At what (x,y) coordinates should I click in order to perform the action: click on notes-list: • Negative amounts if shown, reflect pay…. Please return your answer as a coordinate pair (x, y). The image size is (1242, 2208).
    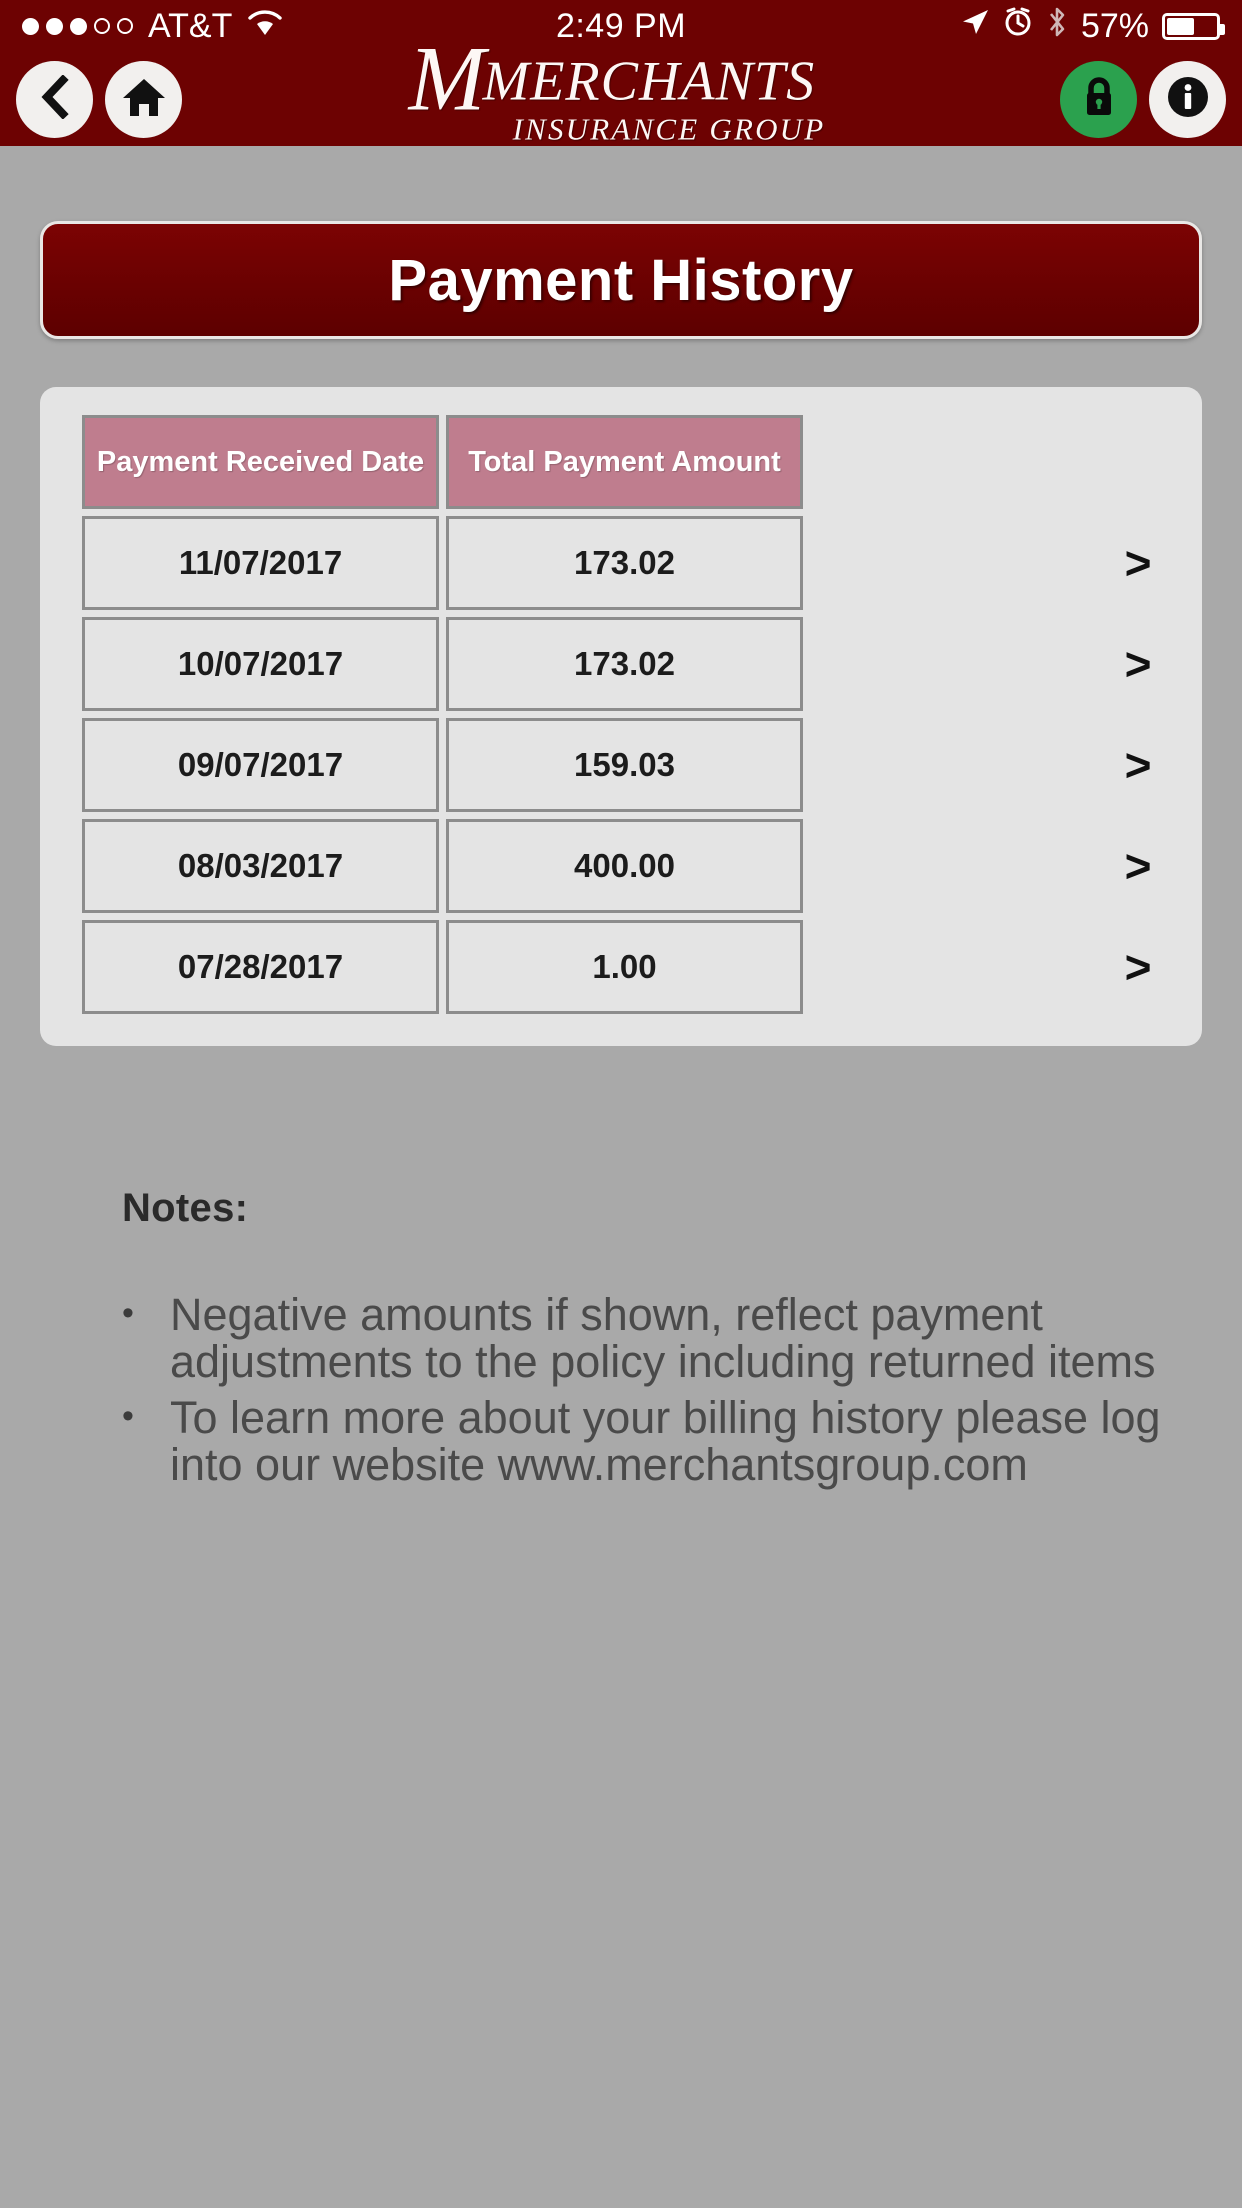
    Looking at the image, I should click on (642, 1389).